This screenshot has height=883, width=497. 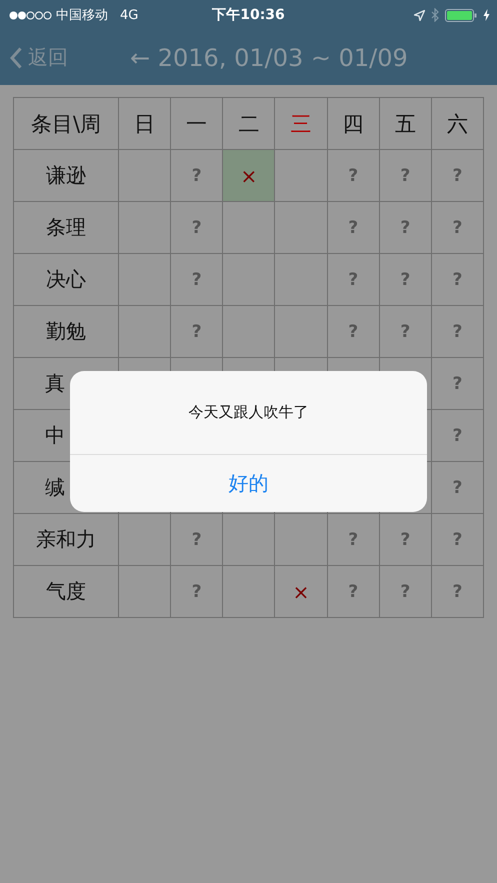 What do you see at coordinates (55, 487) in the screenshot?
I see `row-label: 缄` at bounding box center [55, 487].